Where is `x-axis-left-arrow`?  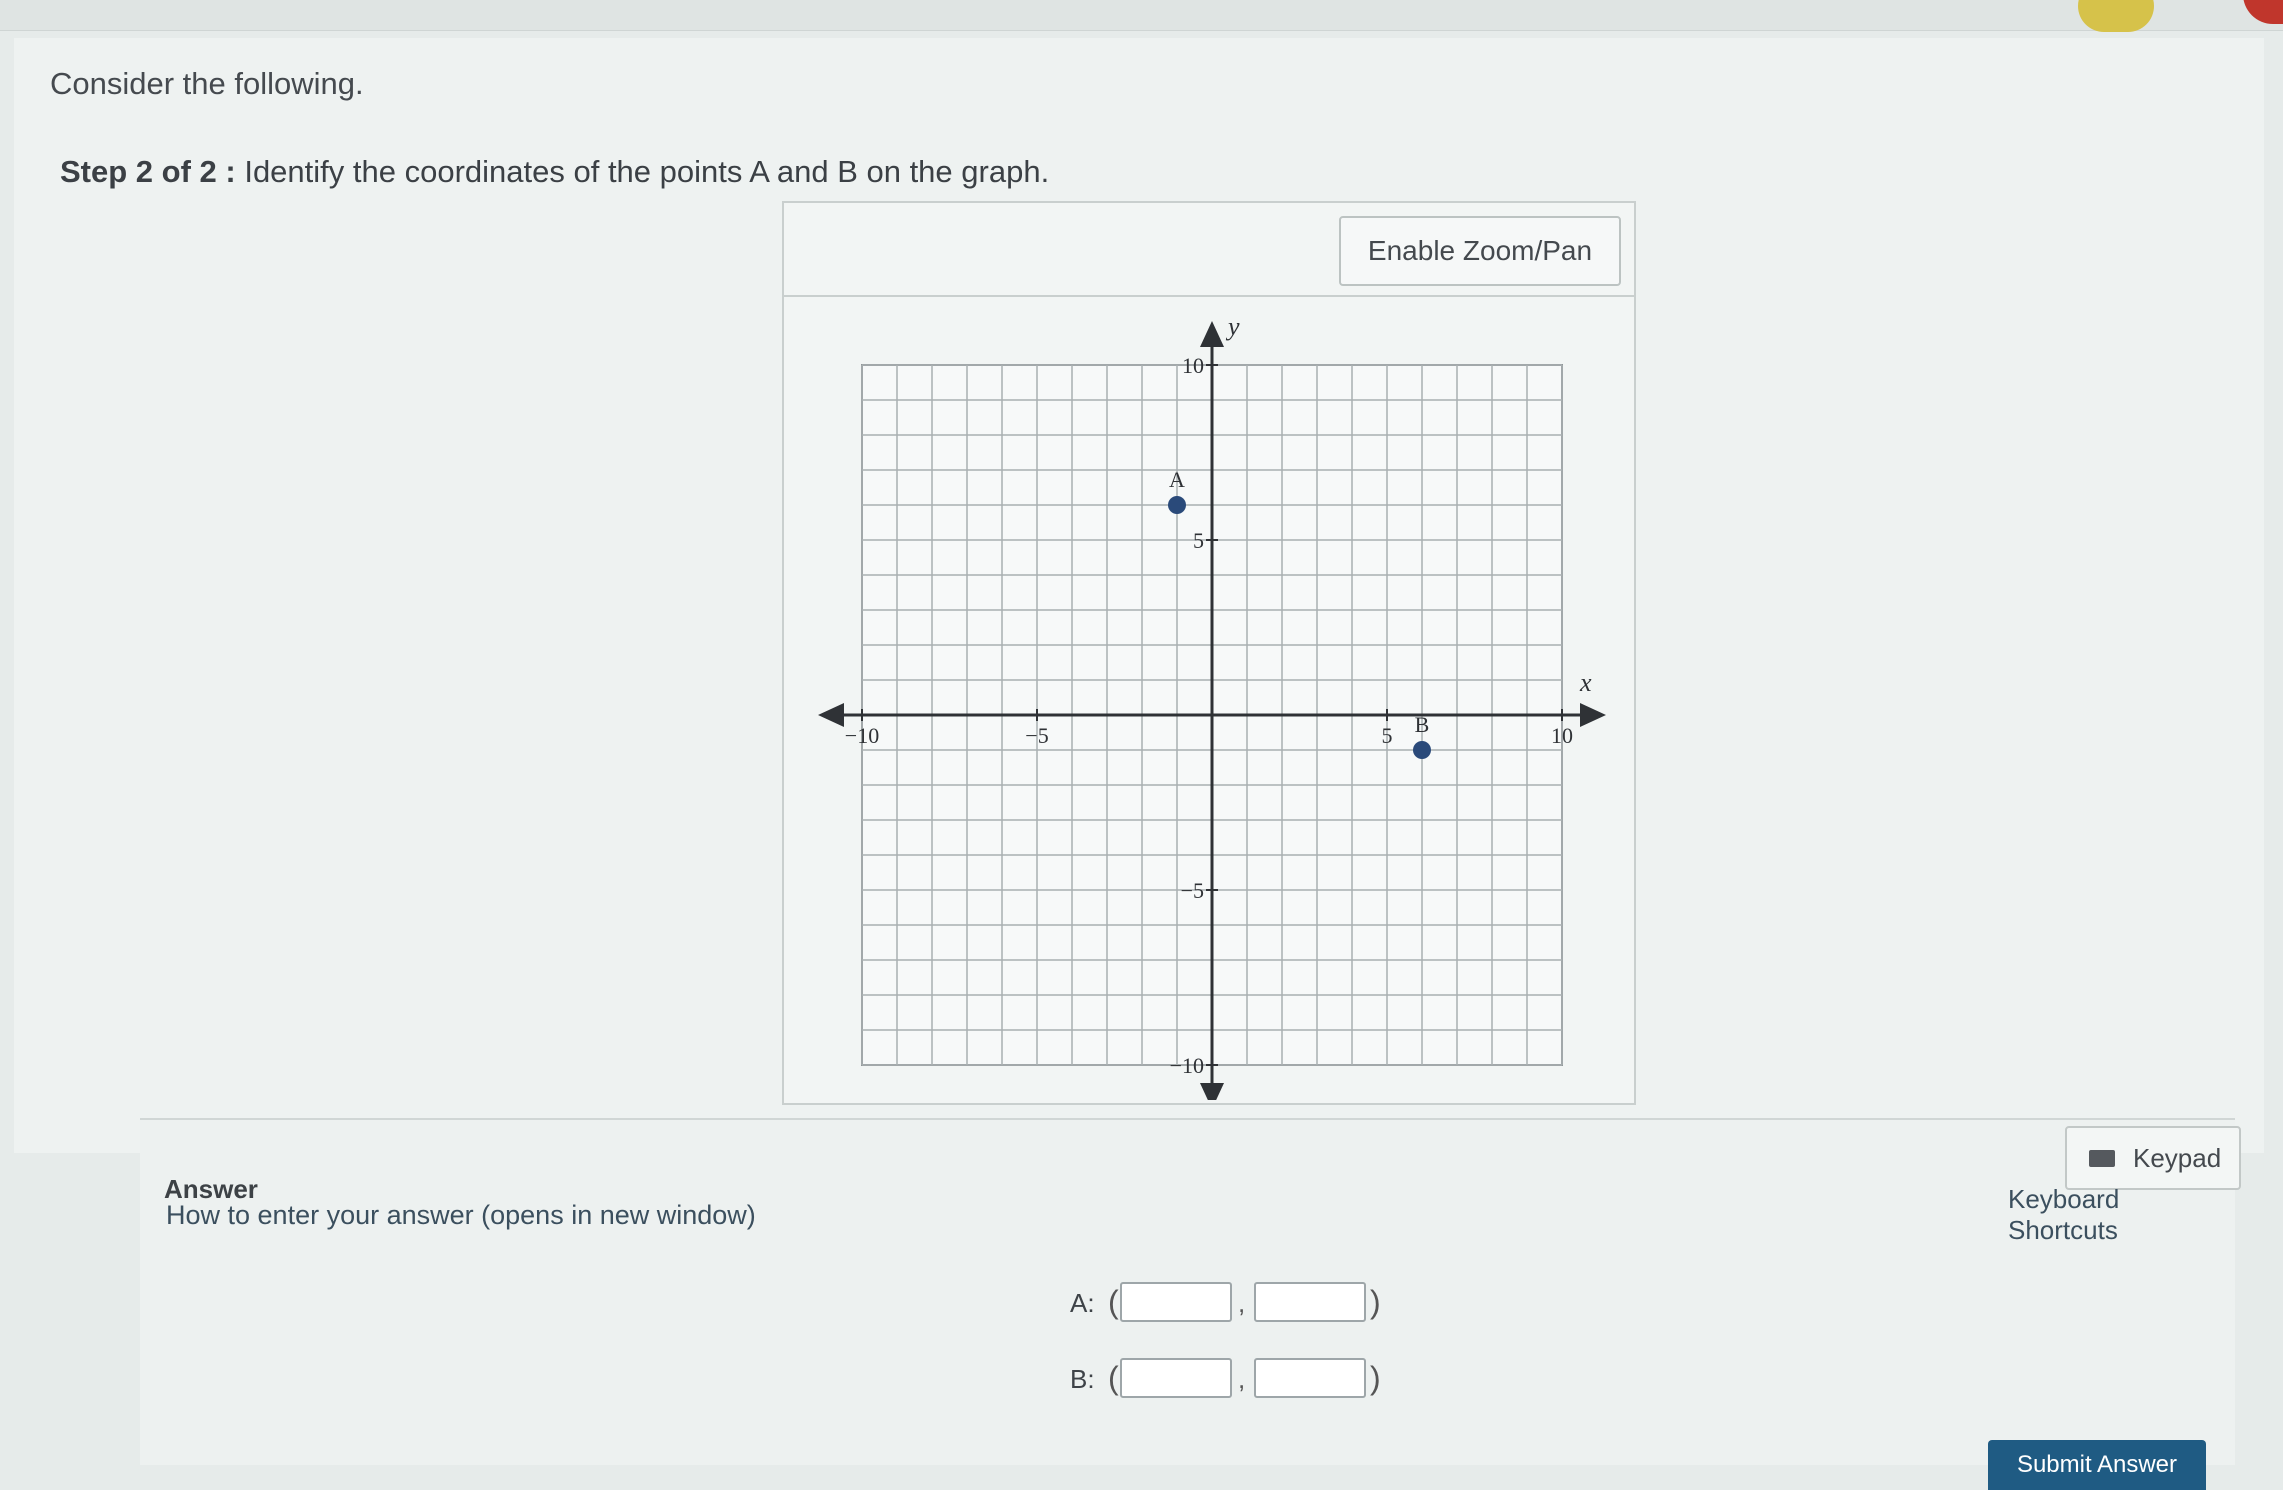 x-axis-left-arrow is located at coordinates (831, 715).